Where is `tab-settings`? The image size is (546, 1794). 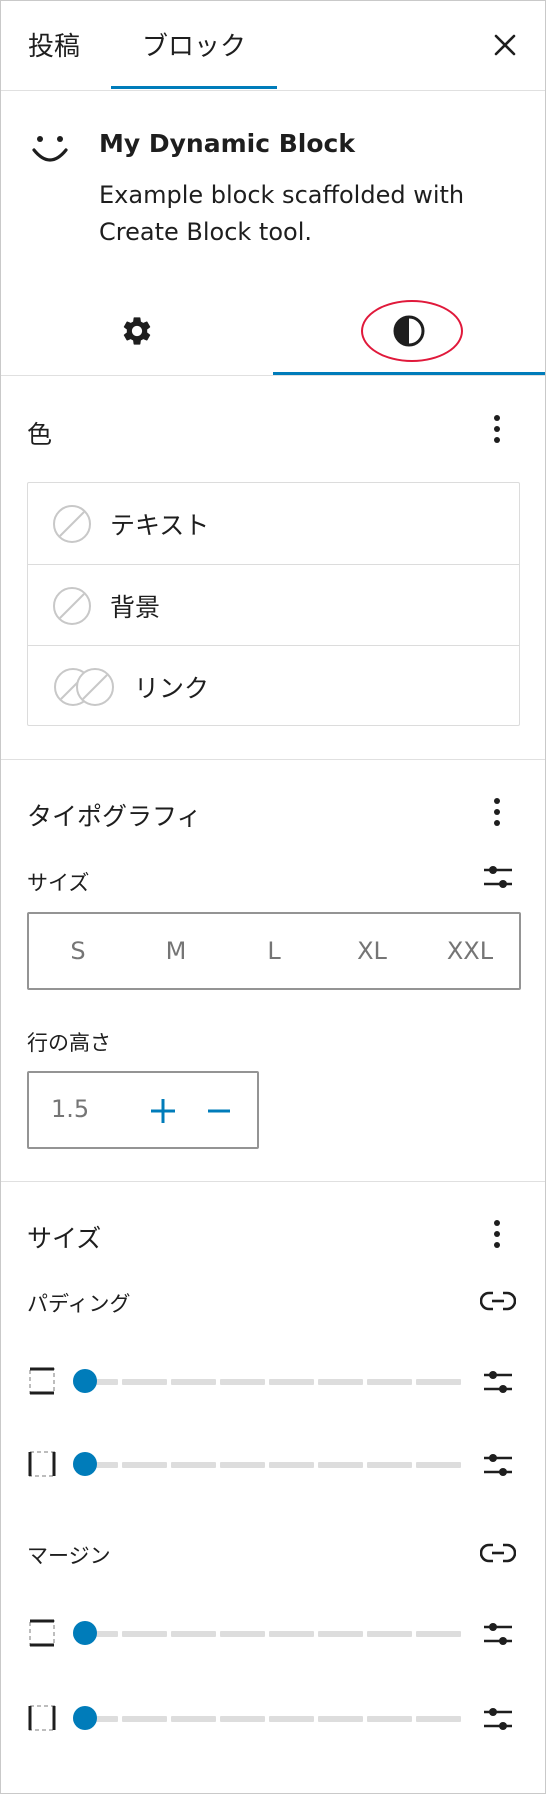
tab-settings is located at coordinates (137, 331).